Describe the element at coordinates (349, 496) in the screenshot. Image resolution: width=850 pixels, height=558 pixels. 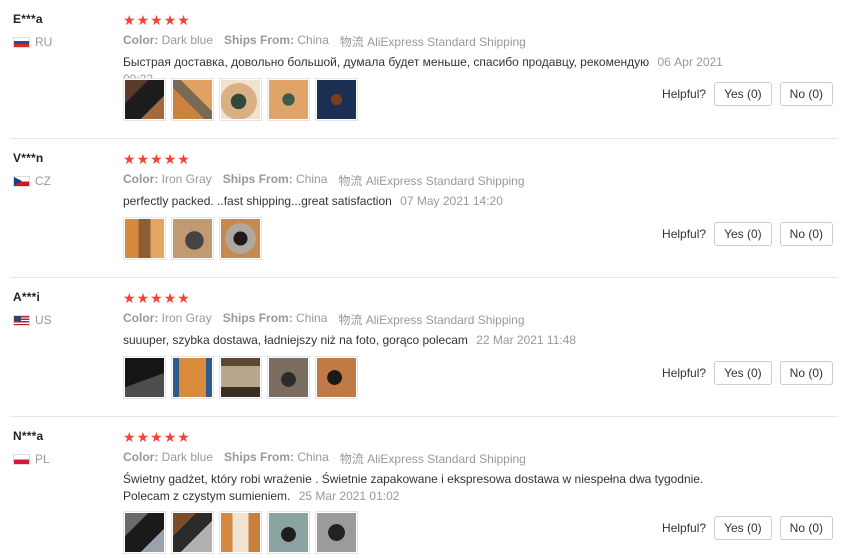
I see `review-date: 25 Mar 2021 01:02` at that location.